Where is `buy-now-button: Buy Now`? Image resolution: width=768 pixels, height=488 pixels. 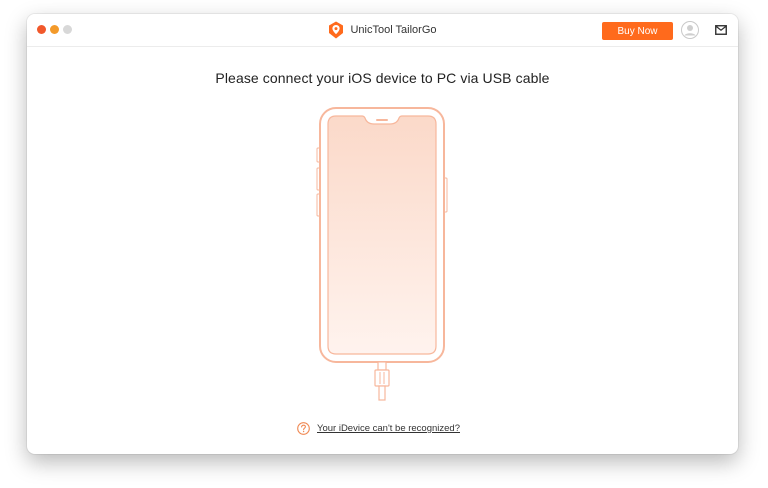 buy-now-button: Buy Now is located at coordinates (637, 31).